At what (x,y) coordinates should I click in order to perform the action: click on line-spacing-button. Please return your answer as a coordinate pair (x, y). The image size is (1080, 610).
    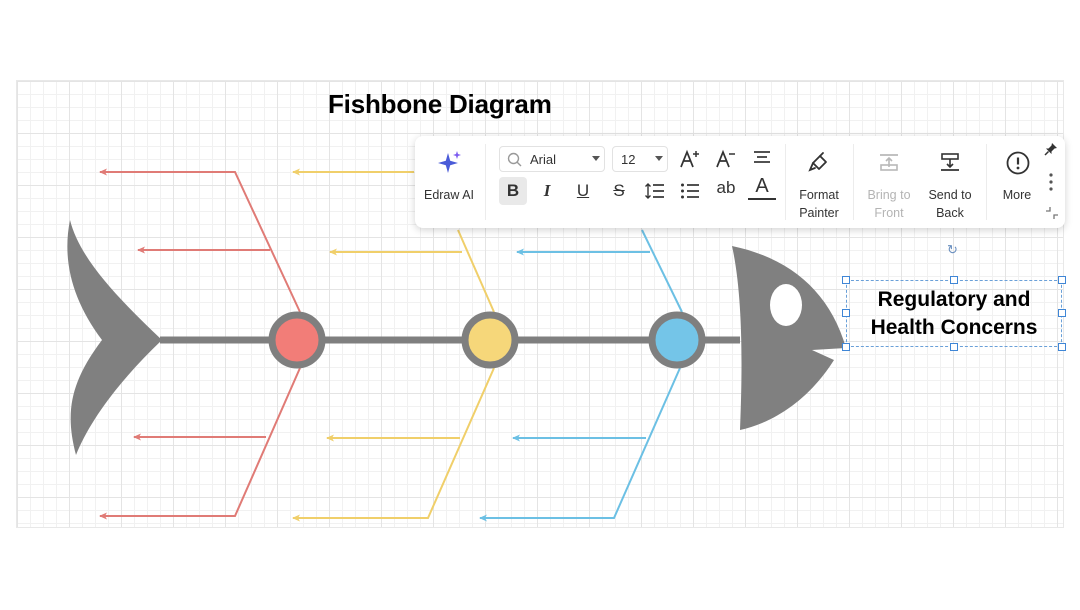
    Looking at the image, I should click on (655, 191).